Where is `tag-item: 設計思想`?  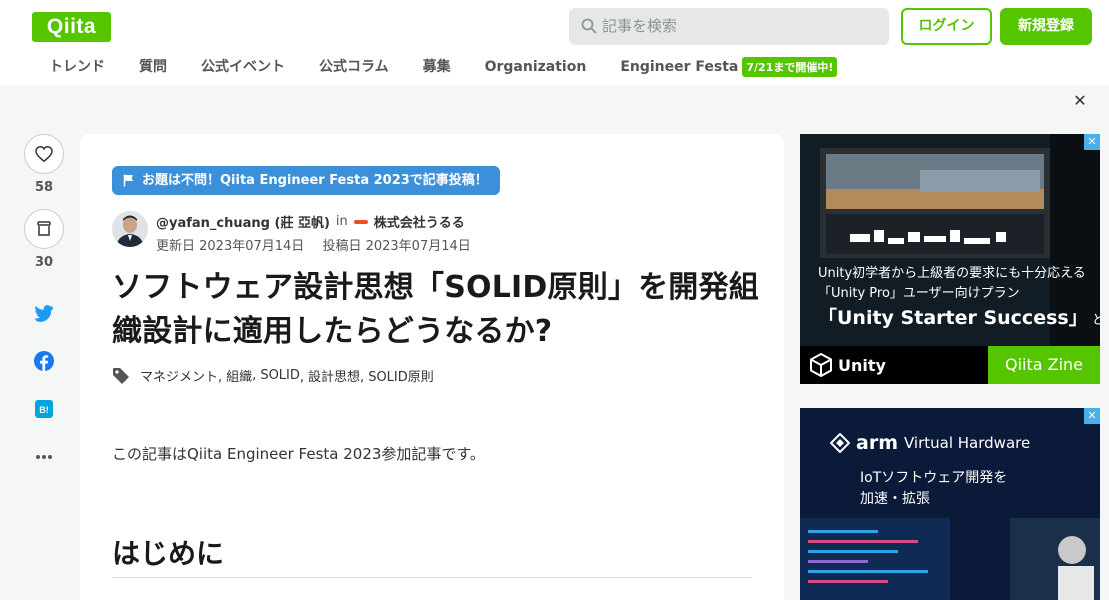
tag-item: 設計思想 is located at coordinates (330, 375).